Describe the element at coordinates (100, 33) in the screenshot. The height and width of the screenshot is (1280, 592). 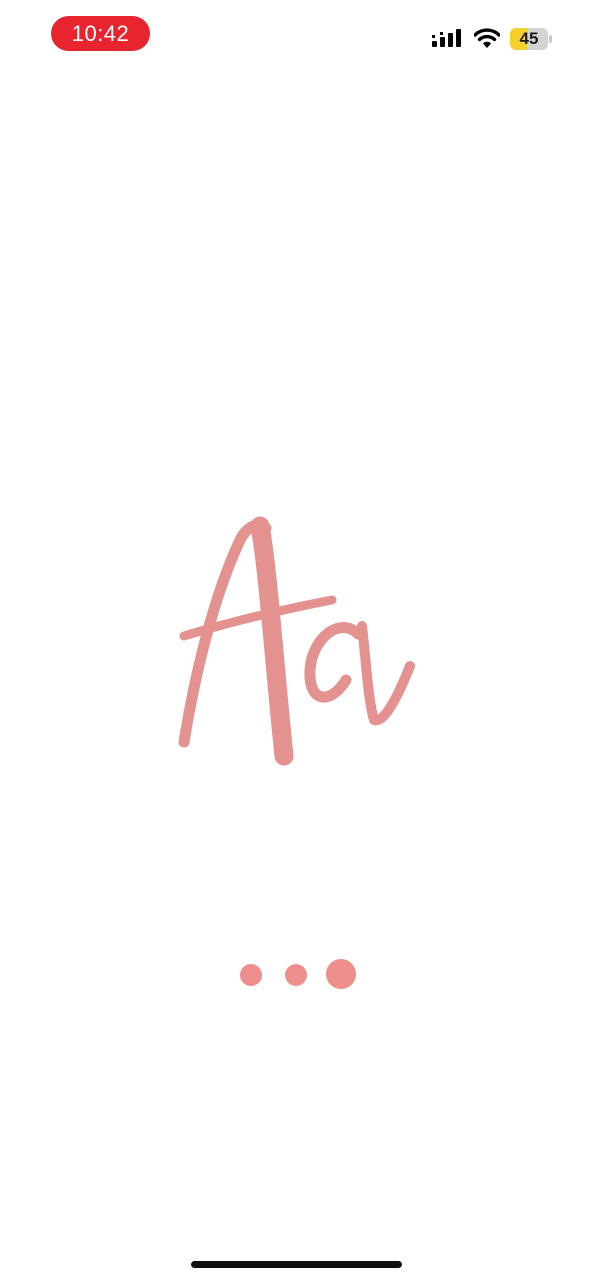
I see `status-time: 10:42` at that location.